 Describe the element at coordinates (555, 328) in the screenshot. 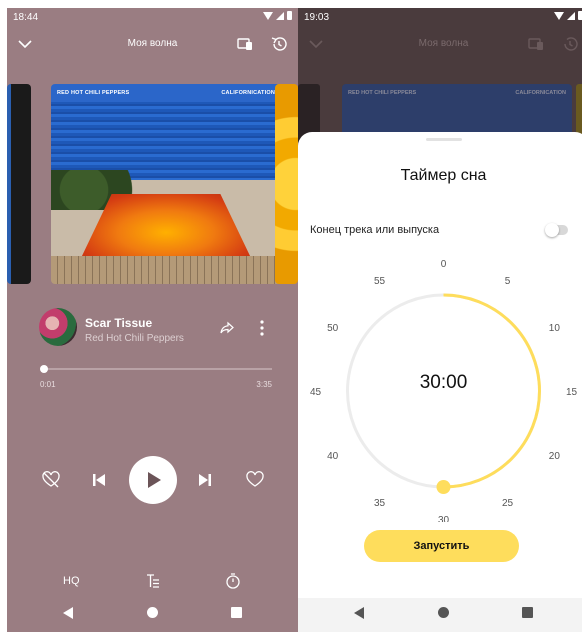

I see `dial-label: 10` at that location.